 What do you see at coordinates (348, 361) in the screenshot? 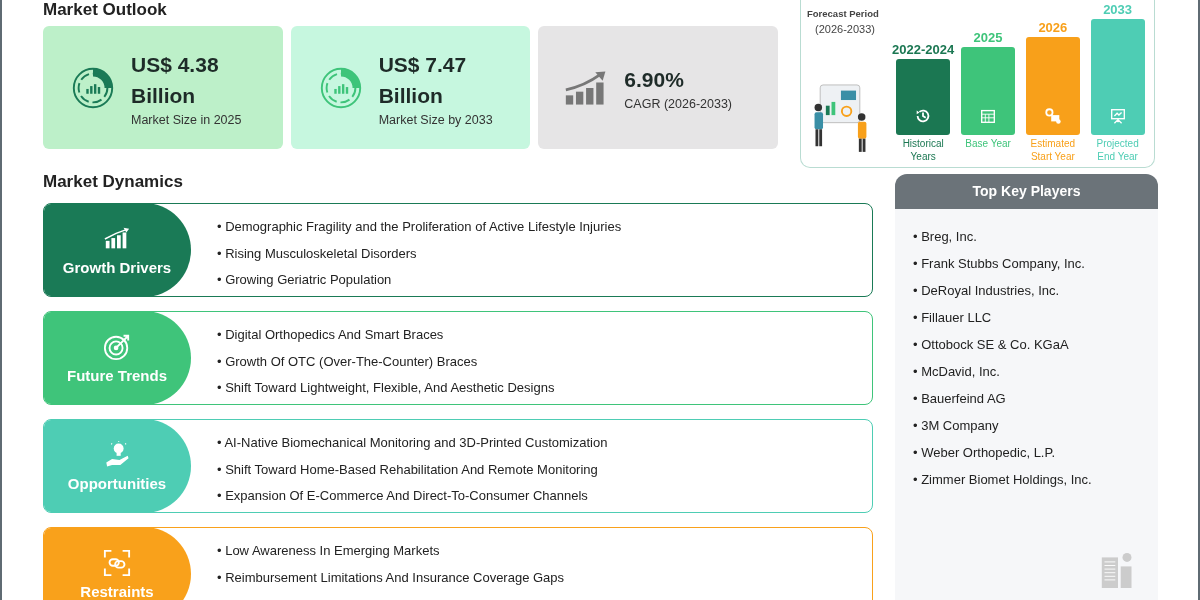
I see `bullet-text: • Growth Of OTC (Over-The-Counter) Braces` at bounding box center [348, 361].